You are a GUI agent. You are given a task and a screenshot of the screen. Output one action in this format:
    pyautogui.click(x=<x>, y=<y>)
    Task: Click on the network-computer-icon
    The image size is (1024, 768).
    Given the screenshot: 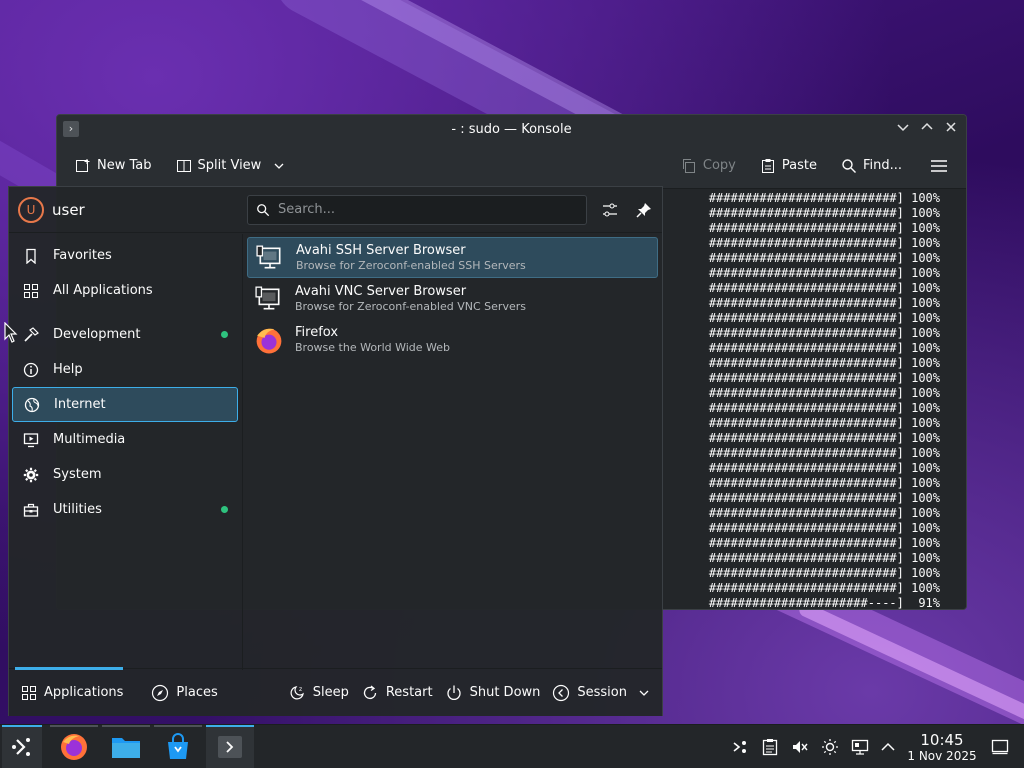 What is the action you would take?
    pyautogui.click(x=268, y=256)
    